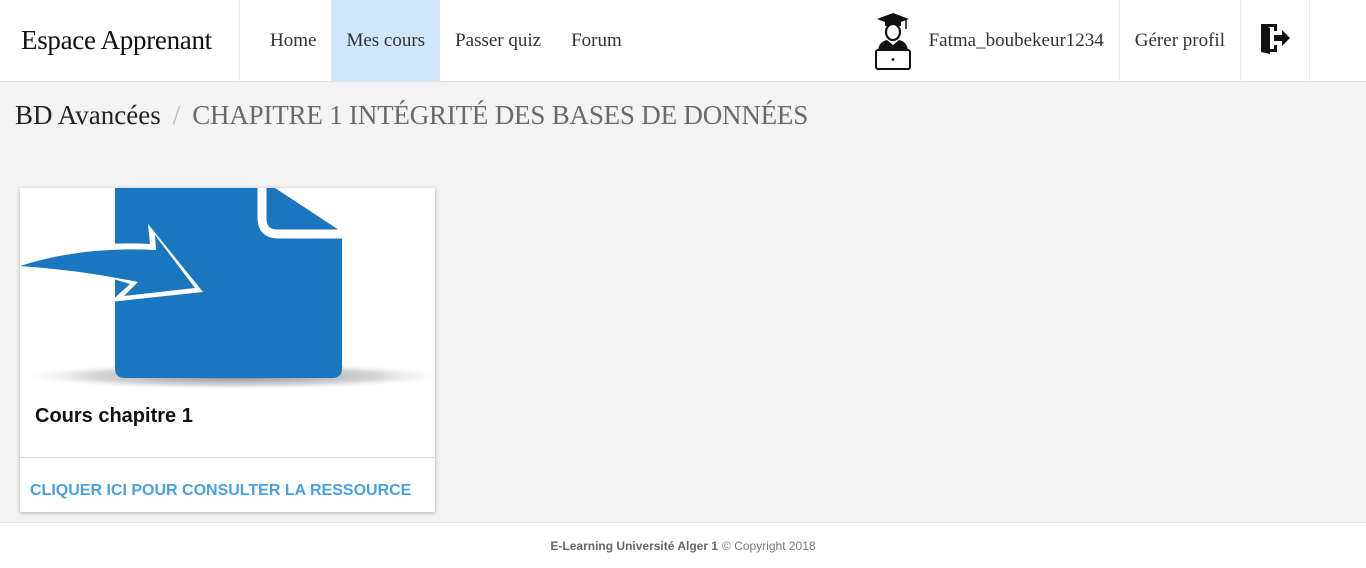 The width and height of the screenshot is (1366, 568). I want to click on logout-door-icon, so click(1275, 40).